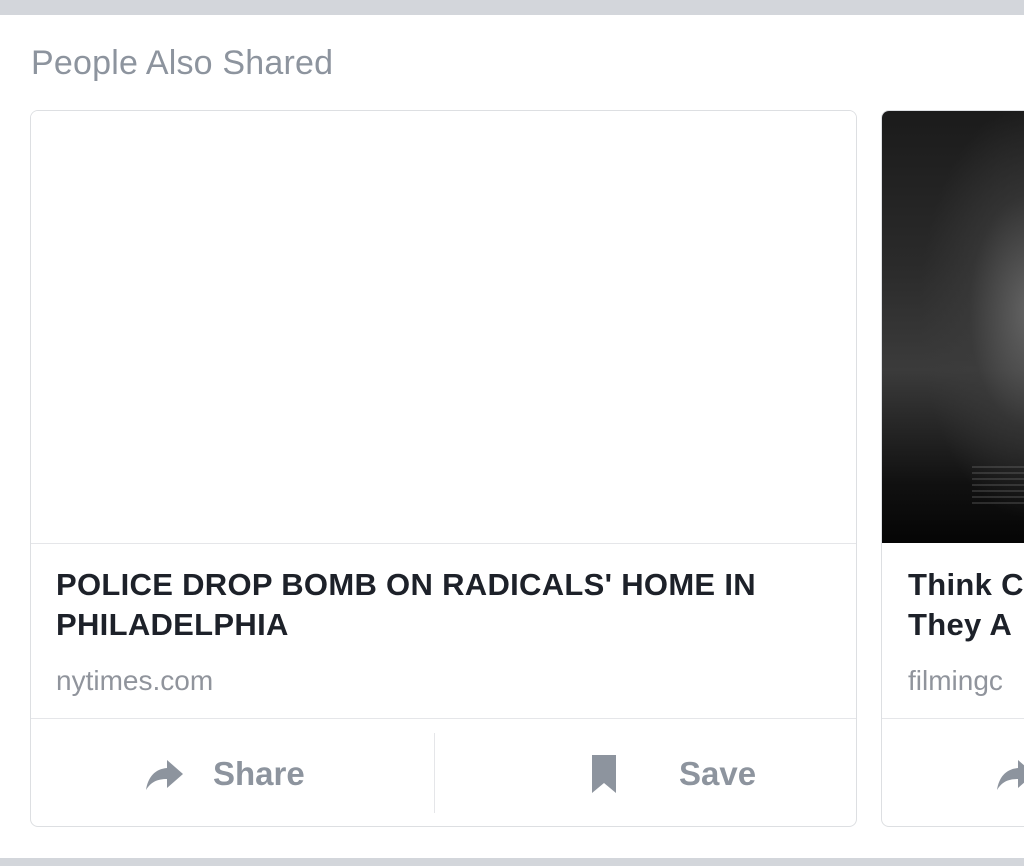 The width and height of the screenshot is (1024, 866). I want to click on bottom-section-divider, so click(512, 862).